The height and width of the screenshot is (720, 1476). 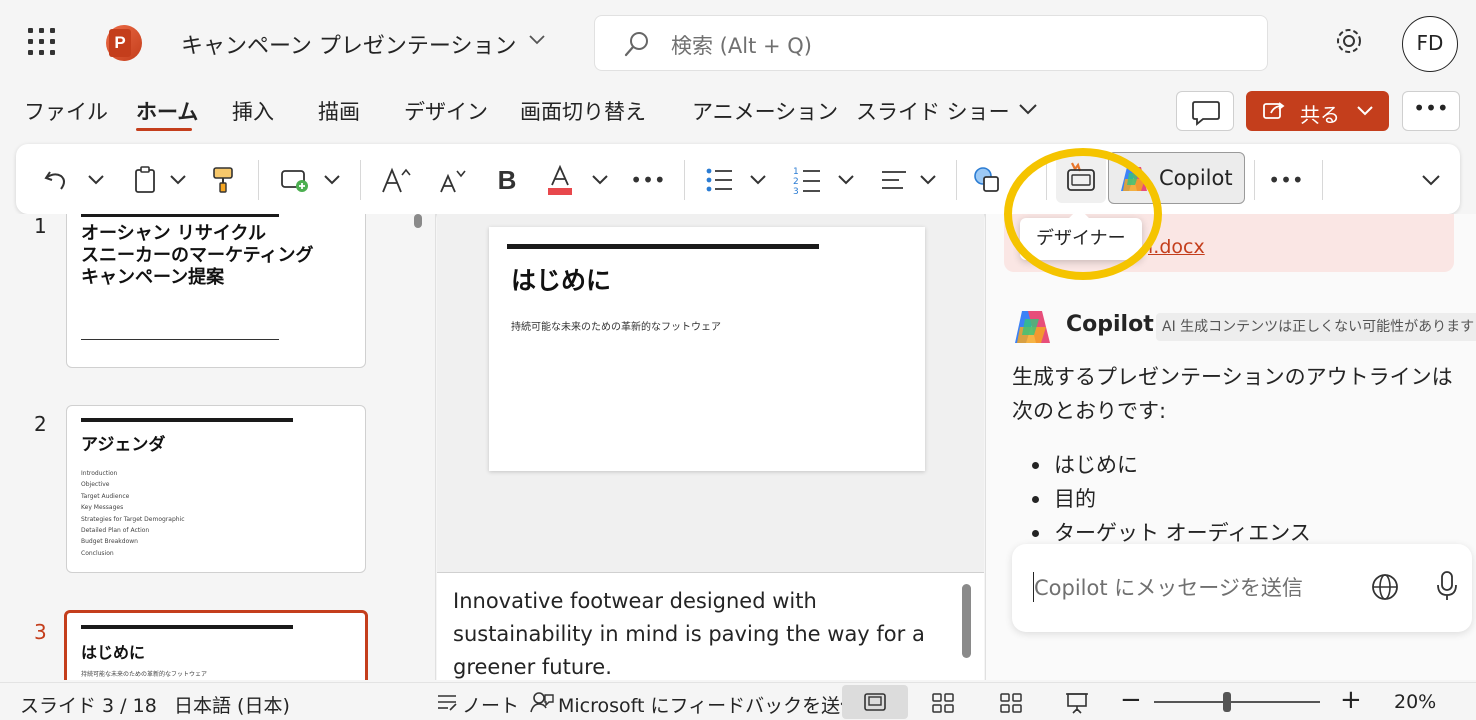 I want to click on zoom-slider, so click(x=1237, y=702).